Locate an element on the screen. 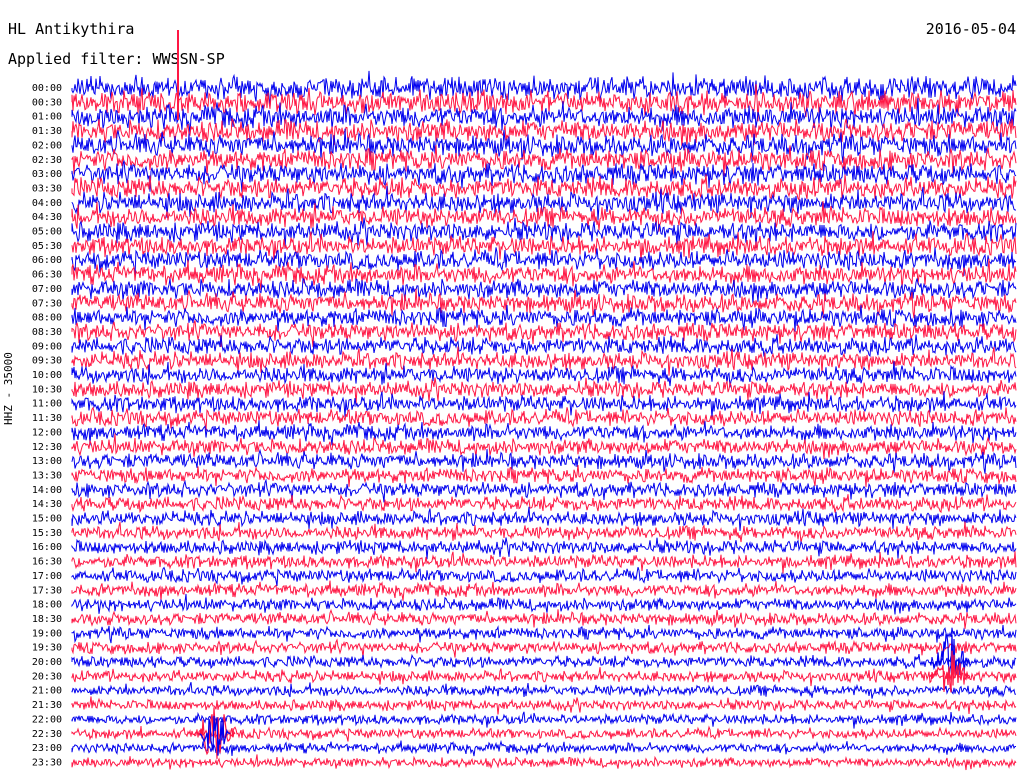 The width and height of the screenshot is (1024, 780). row-time-label: 21:30 is located at coordinates (47, 705).